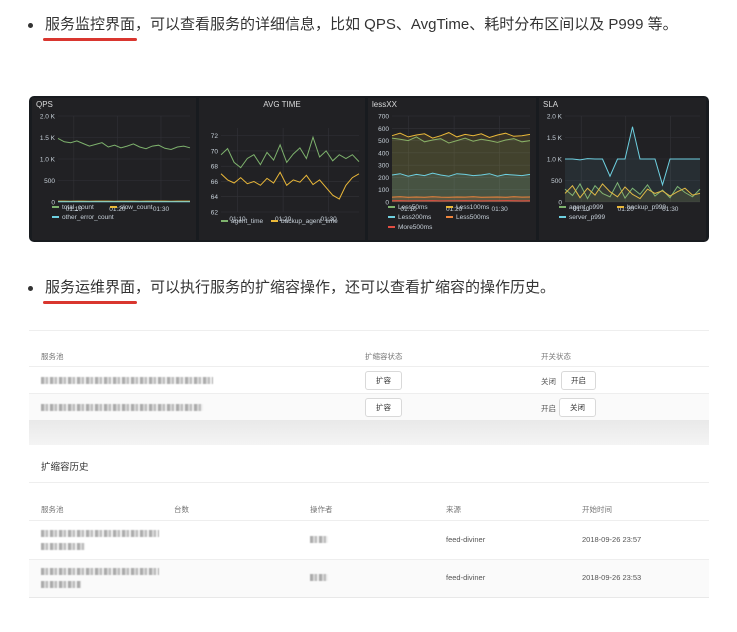  What do you see at coordinates (369, 432) in the screenshot?
I see `section-divider` at bounding box center [369, 432].